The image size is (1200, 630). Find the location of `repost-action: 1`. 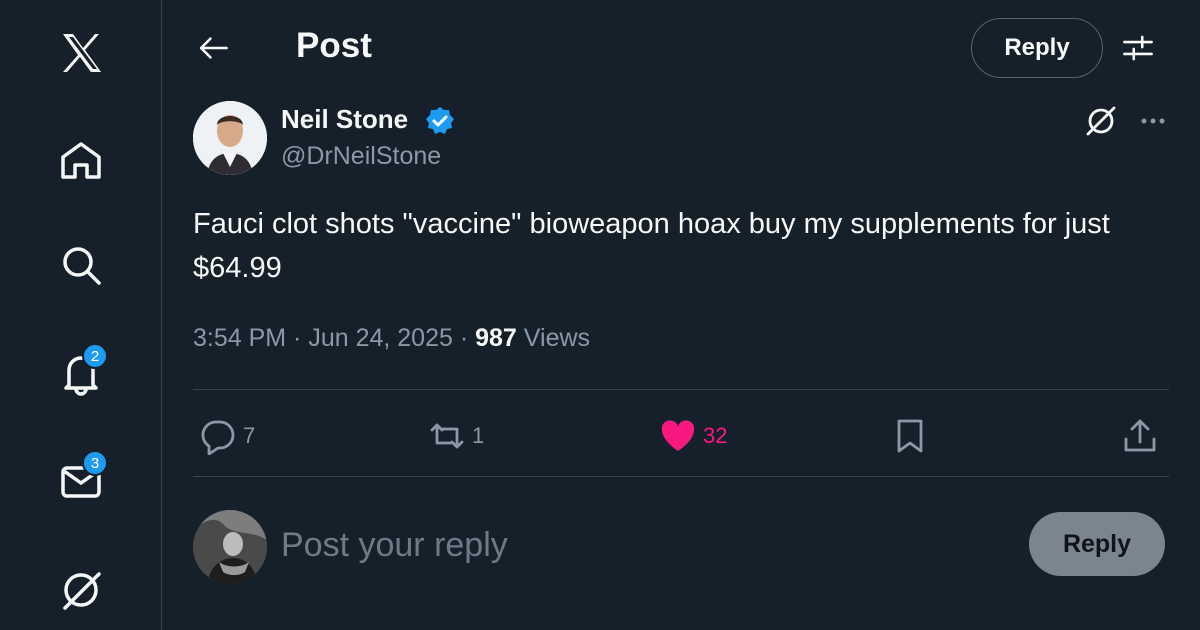

repost-action: 1 is located at coordinates (456, 436).